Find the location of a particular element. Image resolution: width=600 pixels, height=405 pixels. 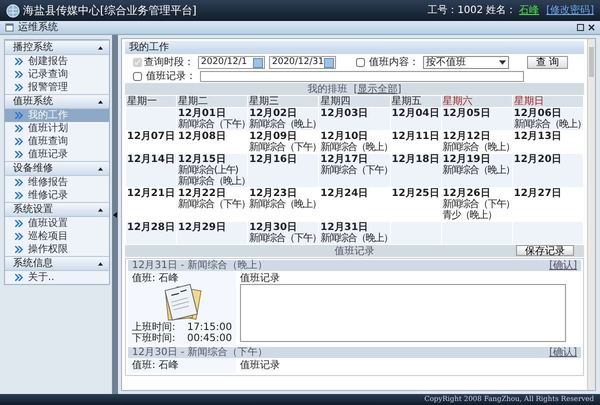

user-name-link: 石峰 is located at coordinates (529, 10).